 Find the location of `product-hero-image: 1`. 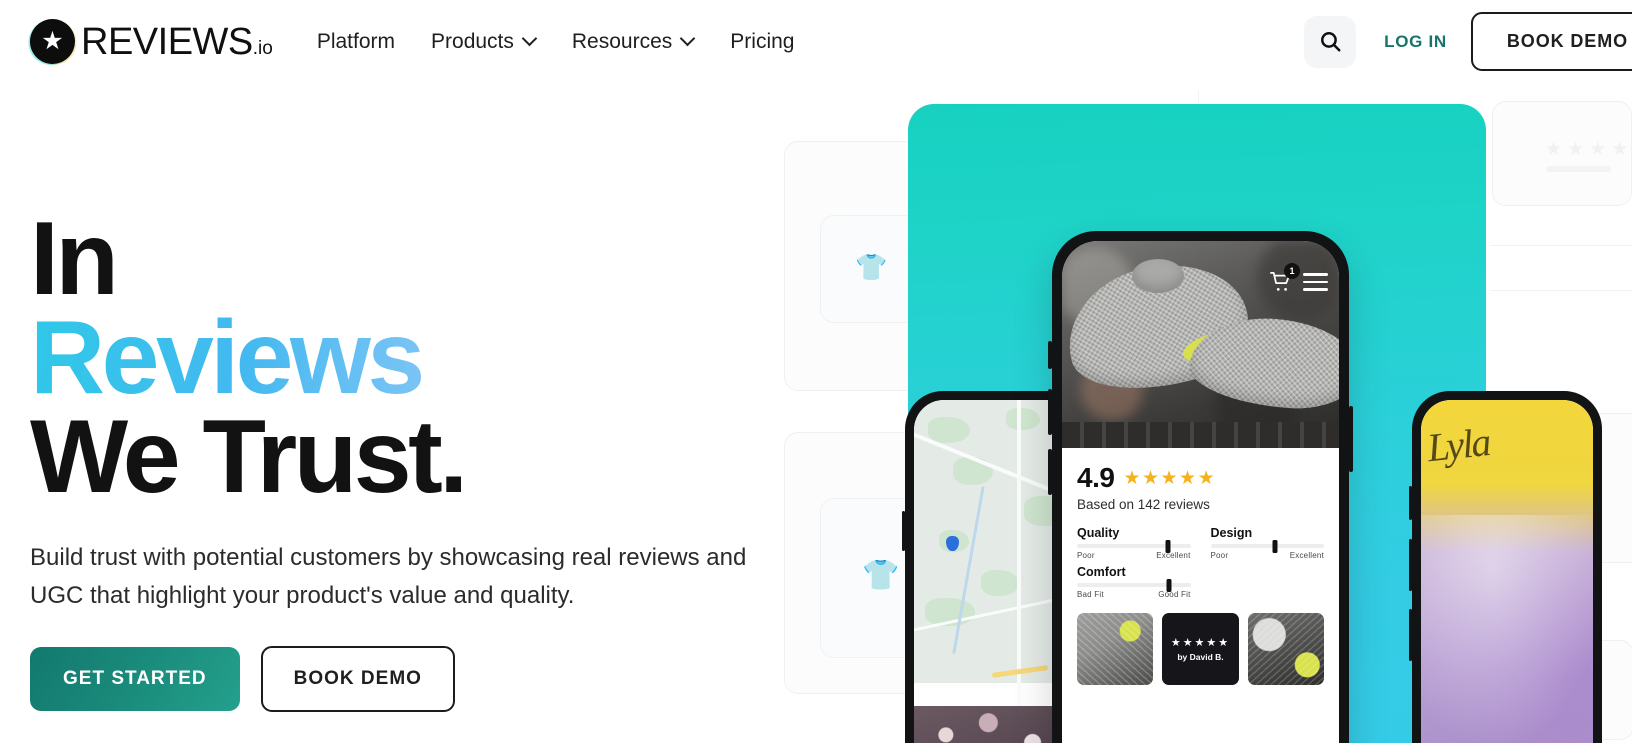

product-hero-image: 1 is located at coordinates (1200, 344).